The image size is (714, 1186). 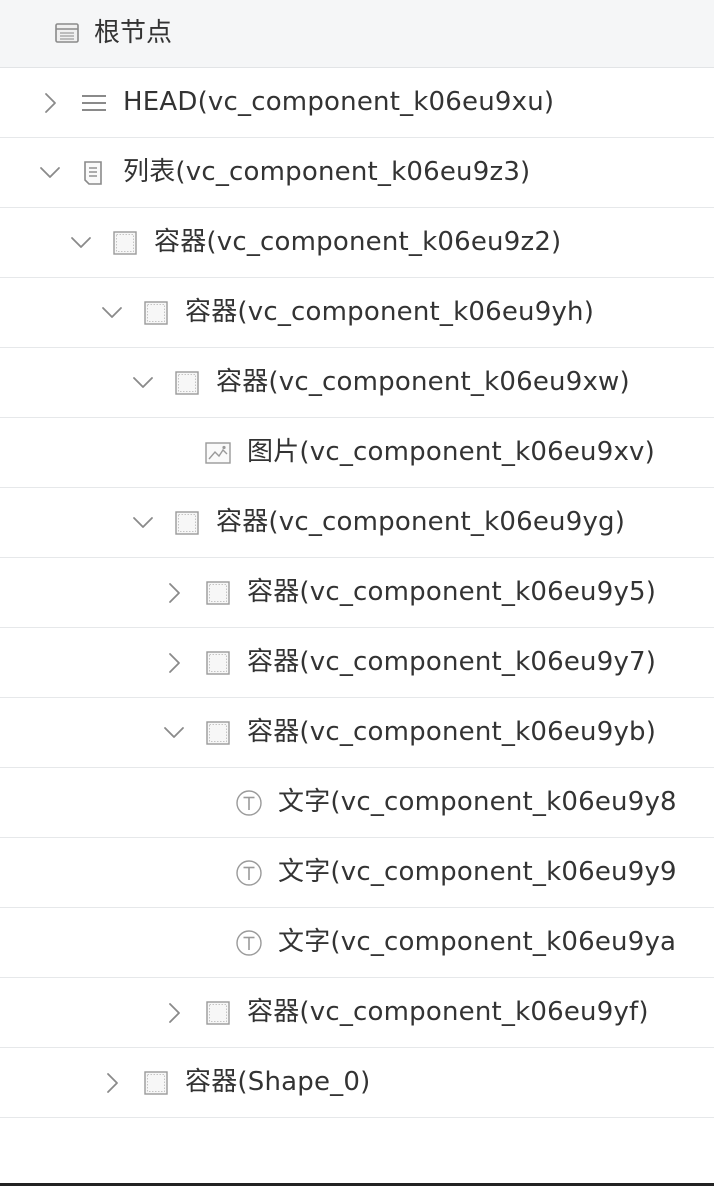 What do you see at coordinates (327, 172) in the screenshot?
I see `tree-node-label: 列表(vc_component_k06eu9z3)` at bounding box center [327, 172].